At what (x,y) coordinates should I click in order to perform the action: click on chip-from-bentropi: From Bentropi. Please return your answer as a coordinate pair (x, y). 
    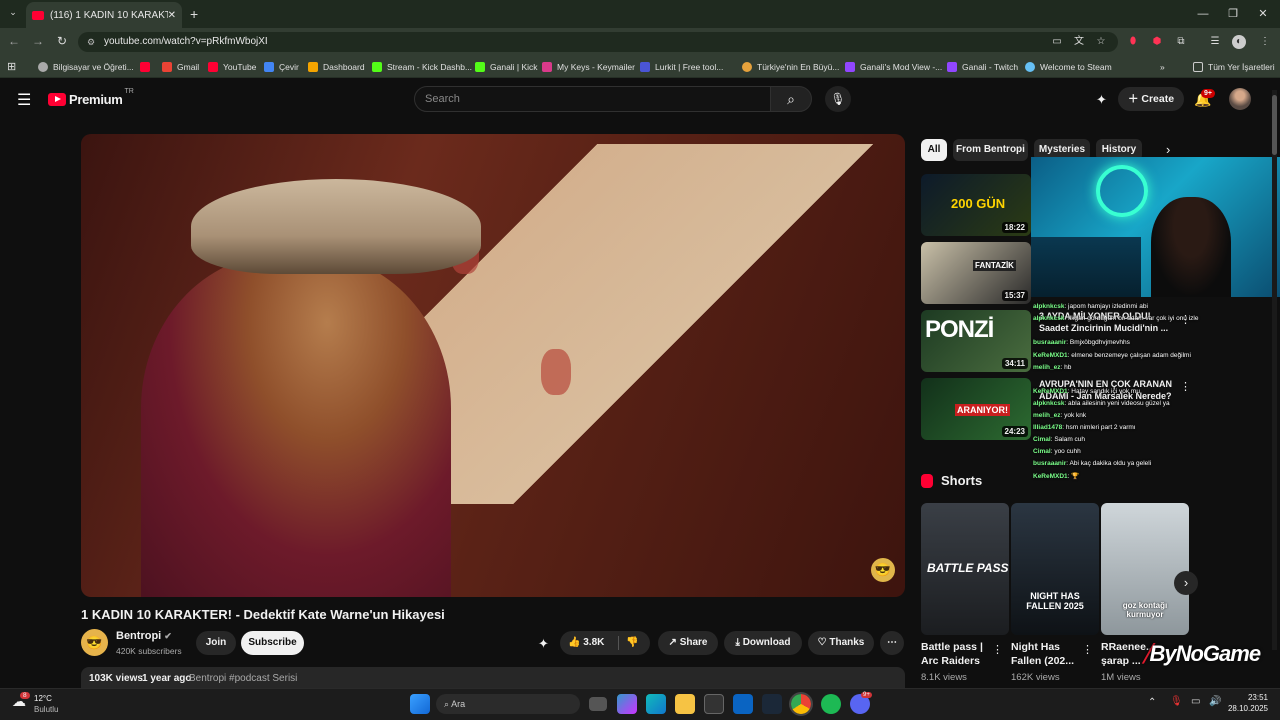
    Looking at the image, I should click on (990, 150).